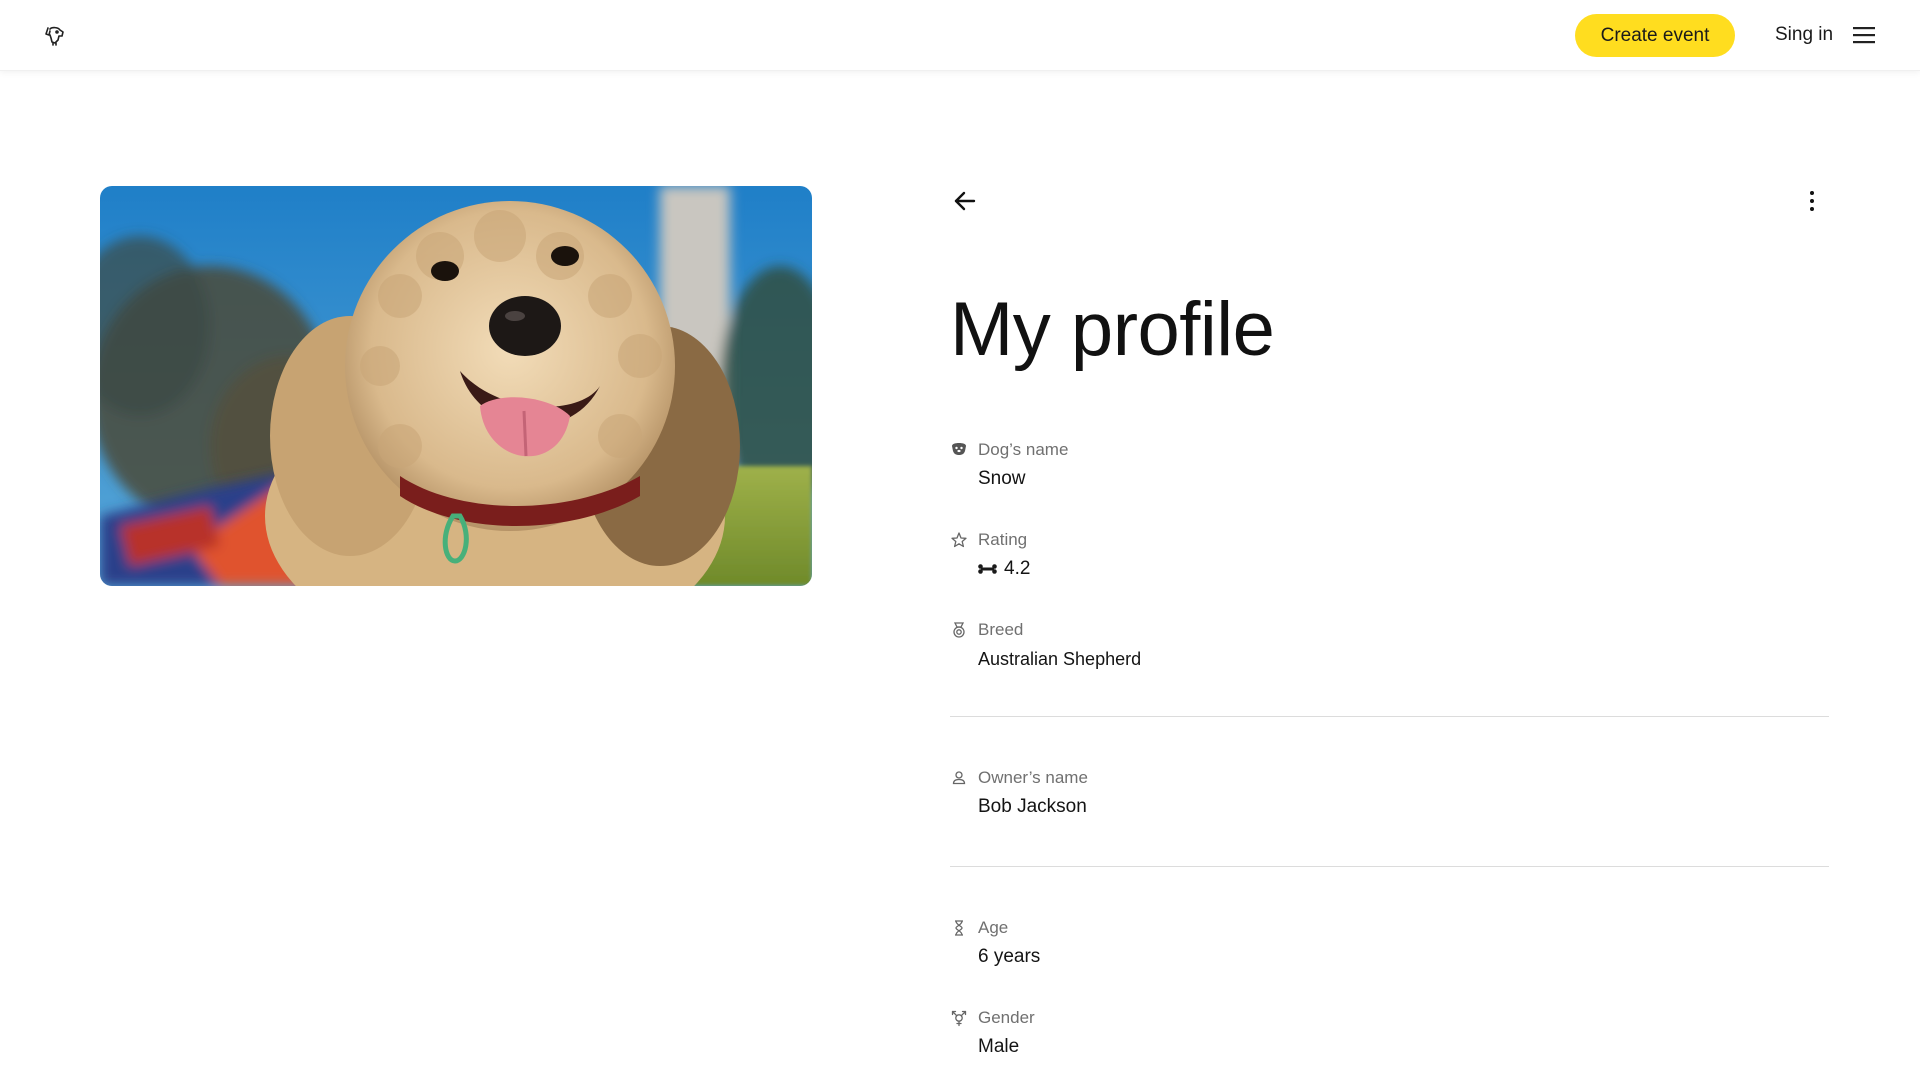  What do you see at coordinates (1009, 956) in the screenshot?
I see `field-value: 6 years` at bounding box center [1009, 956].